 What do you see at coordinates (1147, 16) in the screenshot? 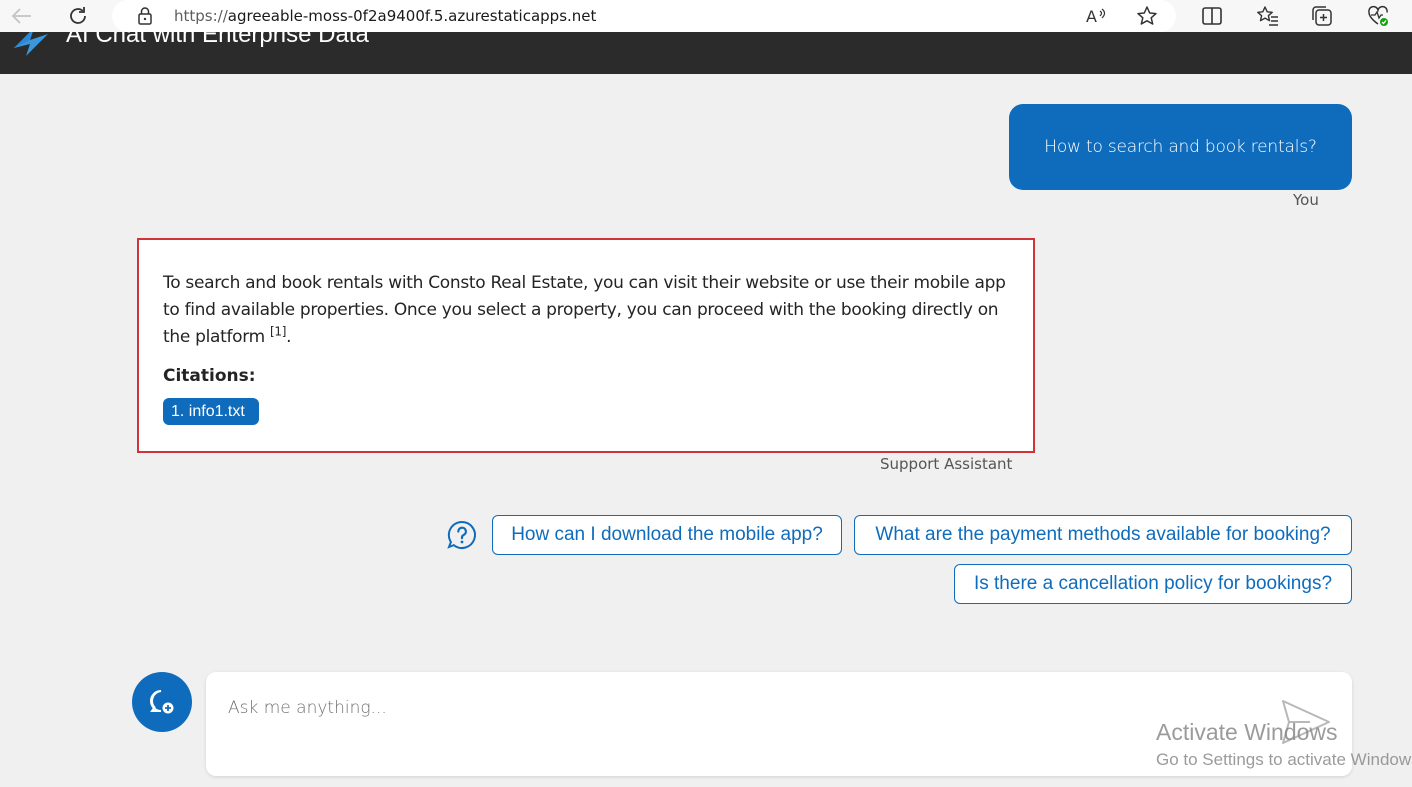
I see `favorite-star-icon` at bounding box center [1147, 16].